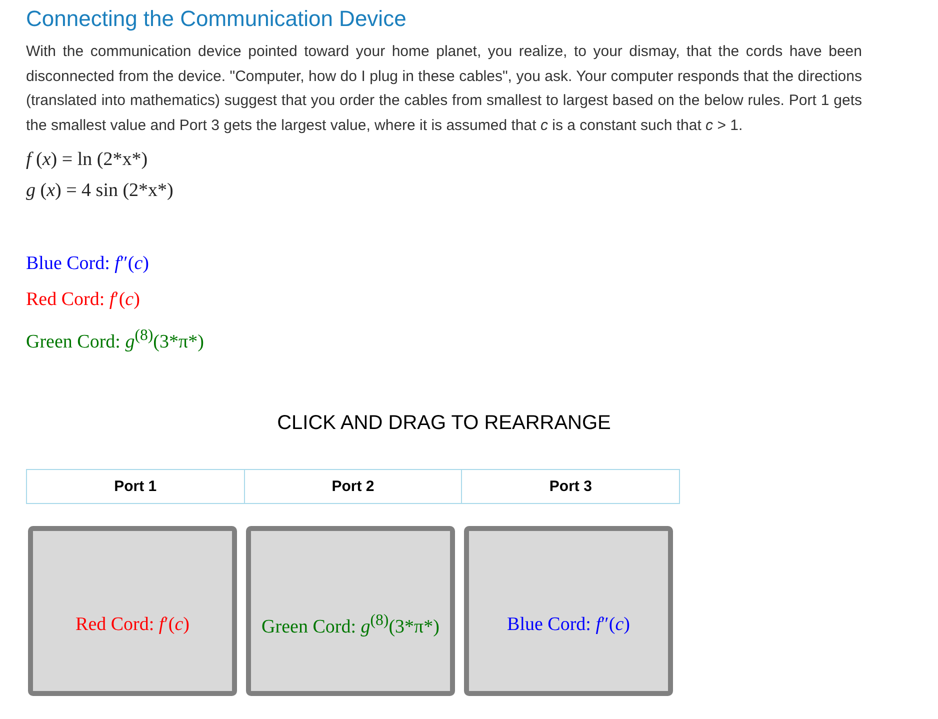 The image size is (938, 719). What do you see at coordinates (353, 487) in the screenshot?
I see `port-header: Port 2` at bounding box center [353, 487].